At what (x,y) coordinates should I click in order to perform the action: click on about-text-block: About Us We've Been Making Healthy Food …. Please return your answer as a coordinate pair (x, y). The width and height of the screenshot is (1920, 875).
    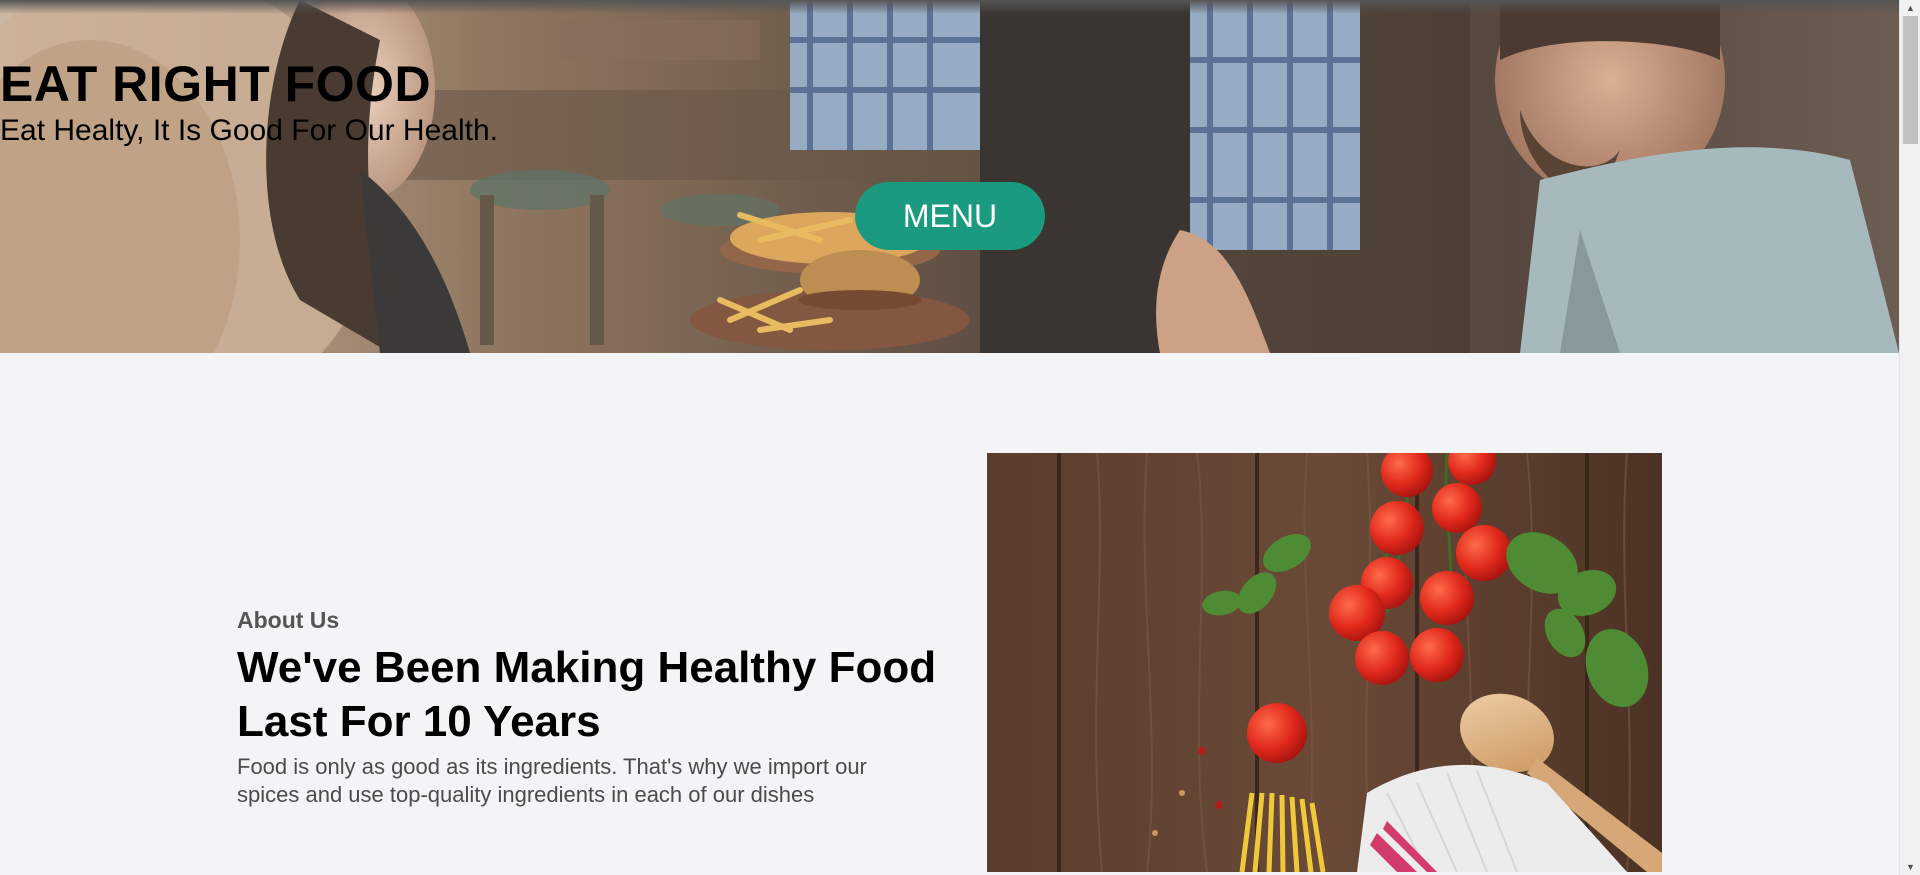
    Looking at the image, I should click on (587, 707).